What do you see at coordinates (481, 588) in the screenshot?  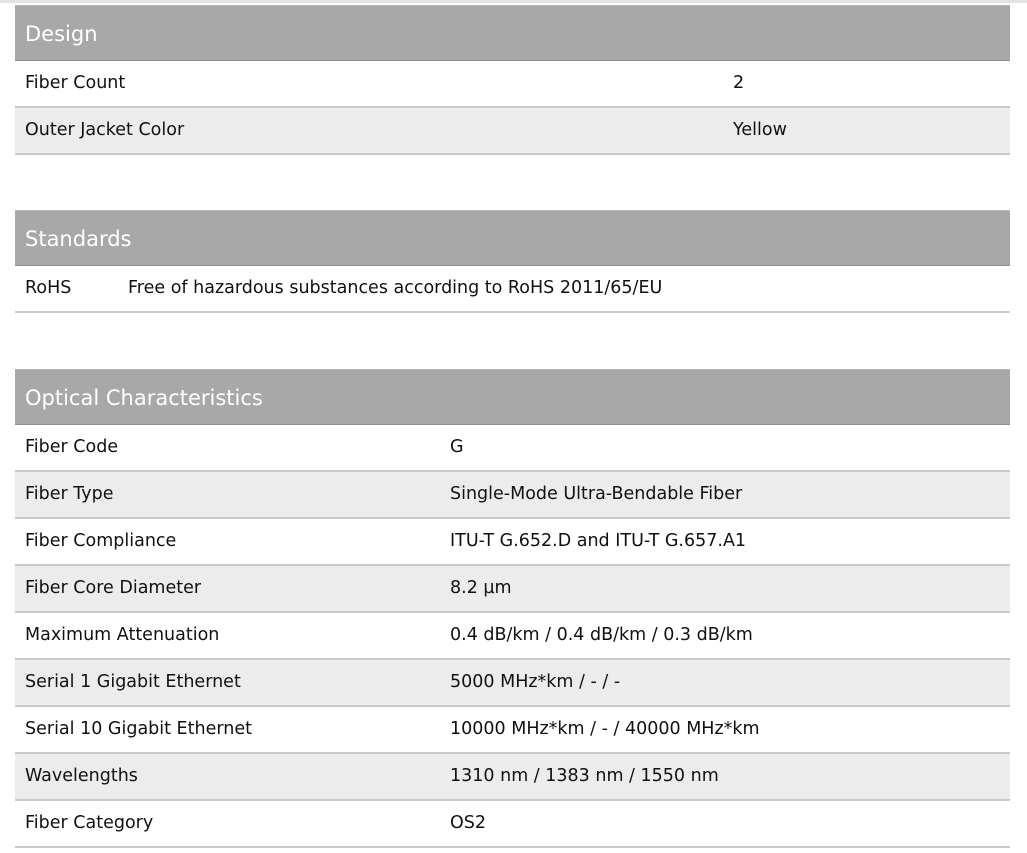 I see `row-value: 8.2 µm` at bounding box center [481, 588].